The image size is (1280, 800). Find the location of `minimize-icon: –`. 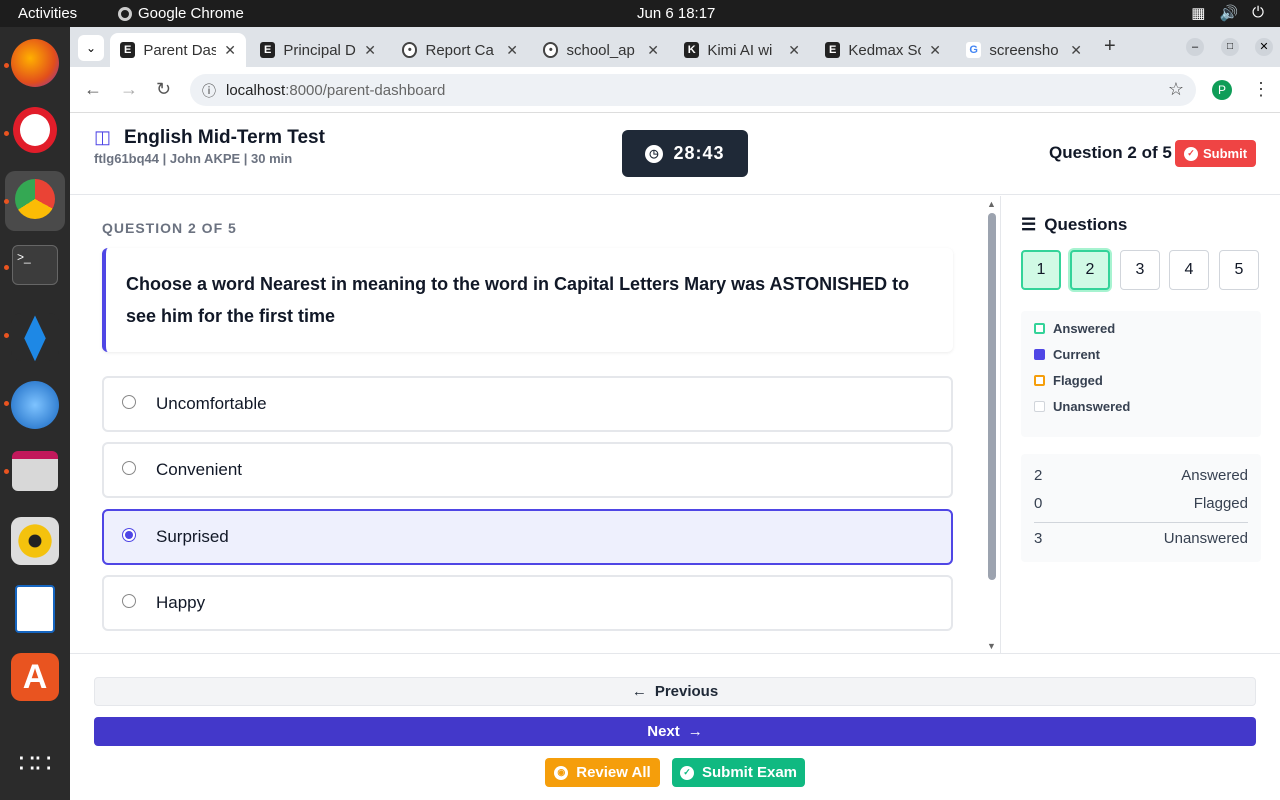

minimize-icon: – is located at coordinates (1195, 47).